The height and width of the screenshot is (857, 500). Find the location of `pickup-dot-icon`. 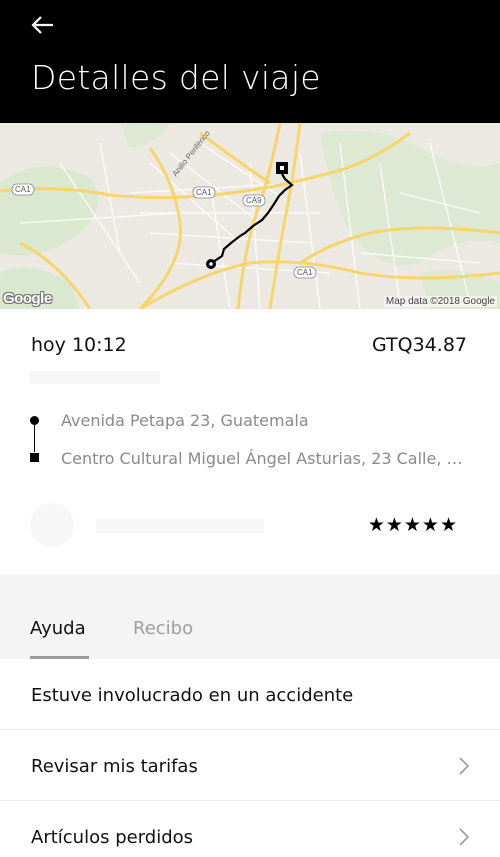

pickup-dot-icon is located at coordinates (34, 420).